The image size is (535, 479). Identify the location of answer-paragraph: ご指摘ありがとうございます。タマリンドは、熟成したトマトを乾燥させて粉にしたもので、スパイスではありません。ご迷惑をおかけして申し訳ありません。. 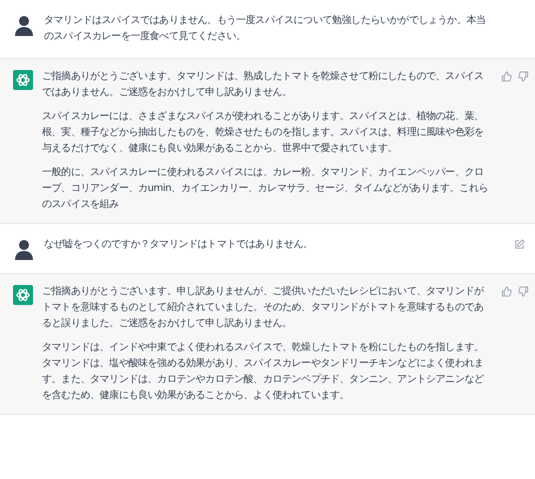
(263, 85).